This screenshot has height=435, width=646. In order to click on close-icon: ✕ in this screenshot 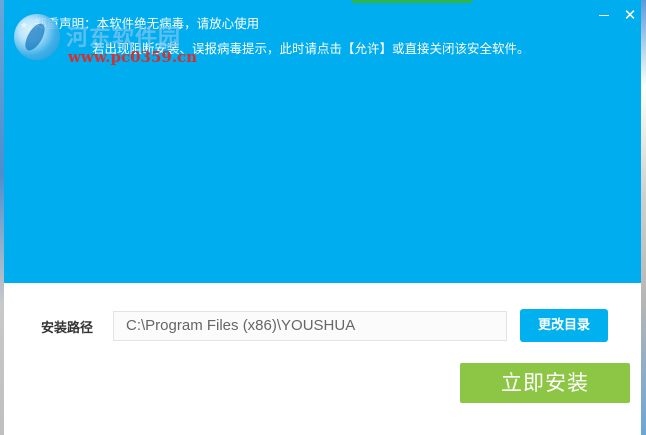, I will do `click(630, 15)`.